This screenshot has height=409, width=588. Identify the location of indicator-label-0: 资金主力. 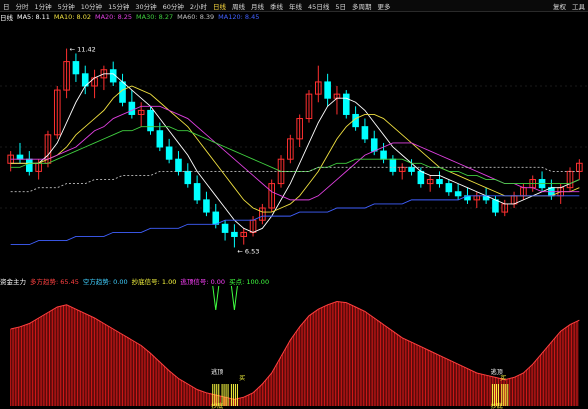
(13, 282).